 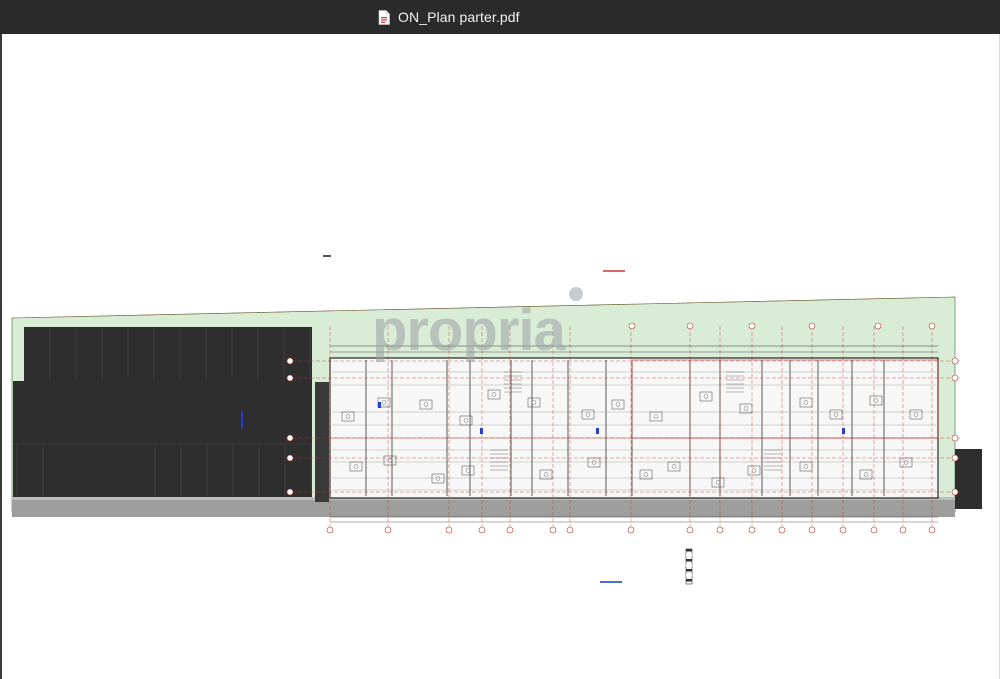 What do you see at coordinates (322, 442) in the screenshot?
I see `left-building-wall` at bounding box center [322, 442].